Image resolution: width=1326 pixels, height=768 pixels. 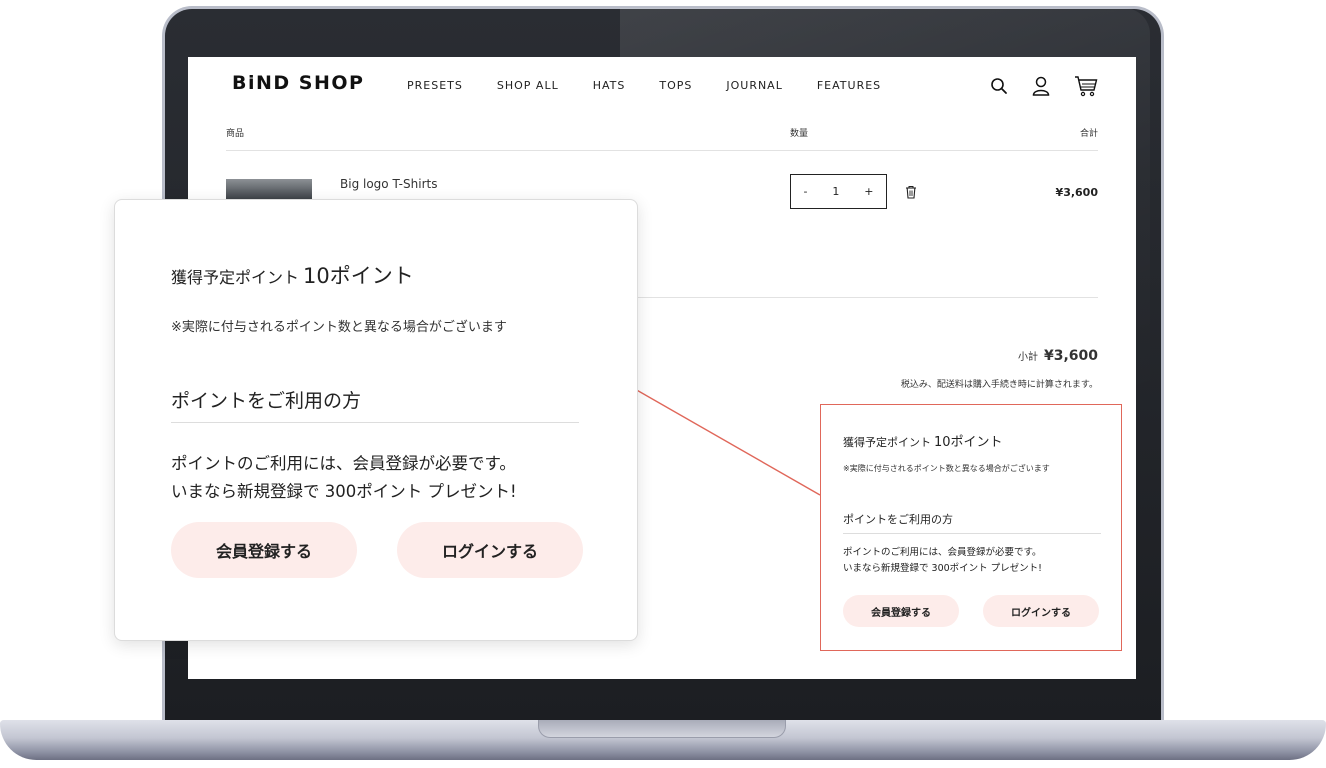 What do you see at coordinates (942, 552) in the screenshot?
I see `points-body-line-1: ポイントのご利用には、会員登録が必要です。` at bounding box center [942, 552].